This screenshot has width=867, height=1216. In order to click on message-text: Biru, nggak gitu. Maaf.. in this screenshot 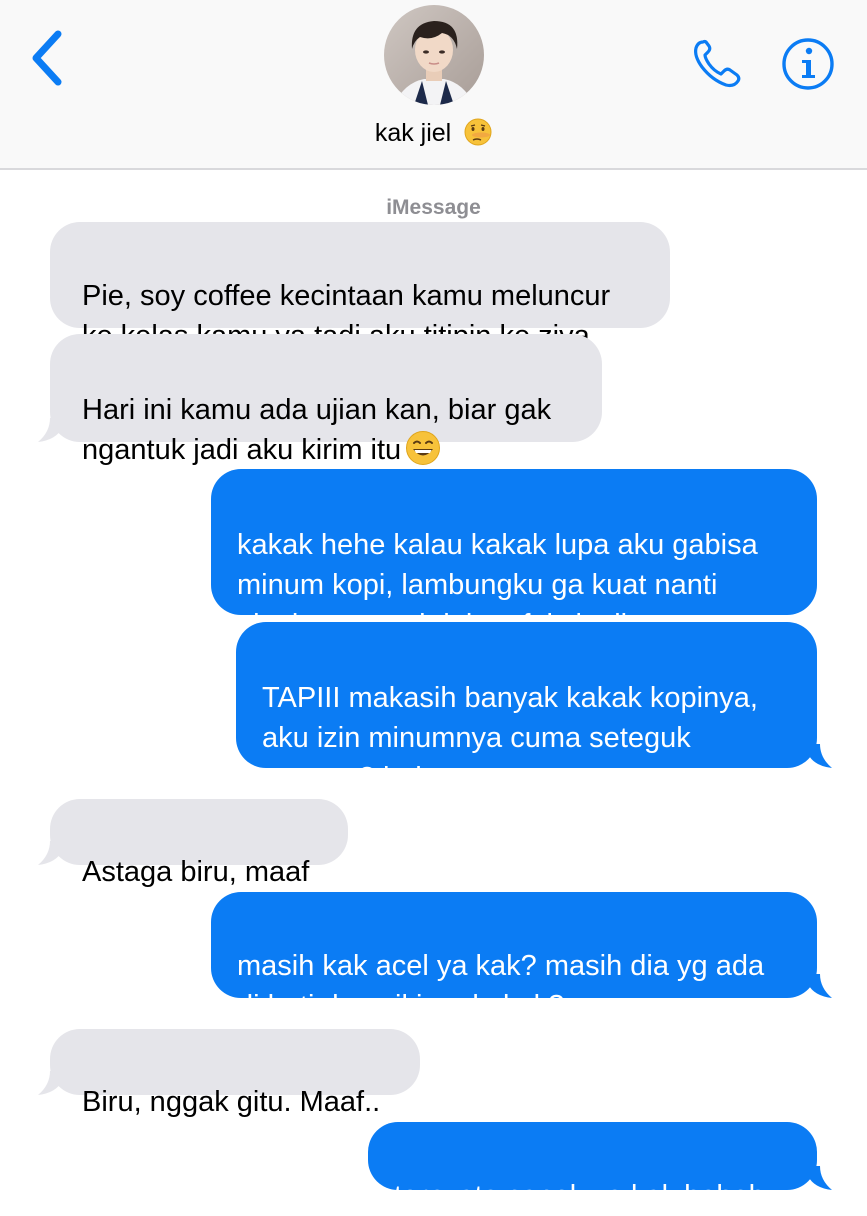, I will do `click(231, 1102)`.